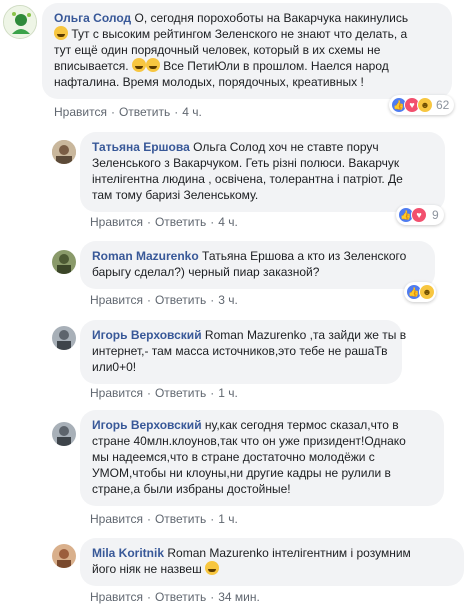 This screenshot has height=608, width=474. Describe the element at coordinates (92, 18) in the screenshot. I see `comment-author: Ольга Солод` at that location.